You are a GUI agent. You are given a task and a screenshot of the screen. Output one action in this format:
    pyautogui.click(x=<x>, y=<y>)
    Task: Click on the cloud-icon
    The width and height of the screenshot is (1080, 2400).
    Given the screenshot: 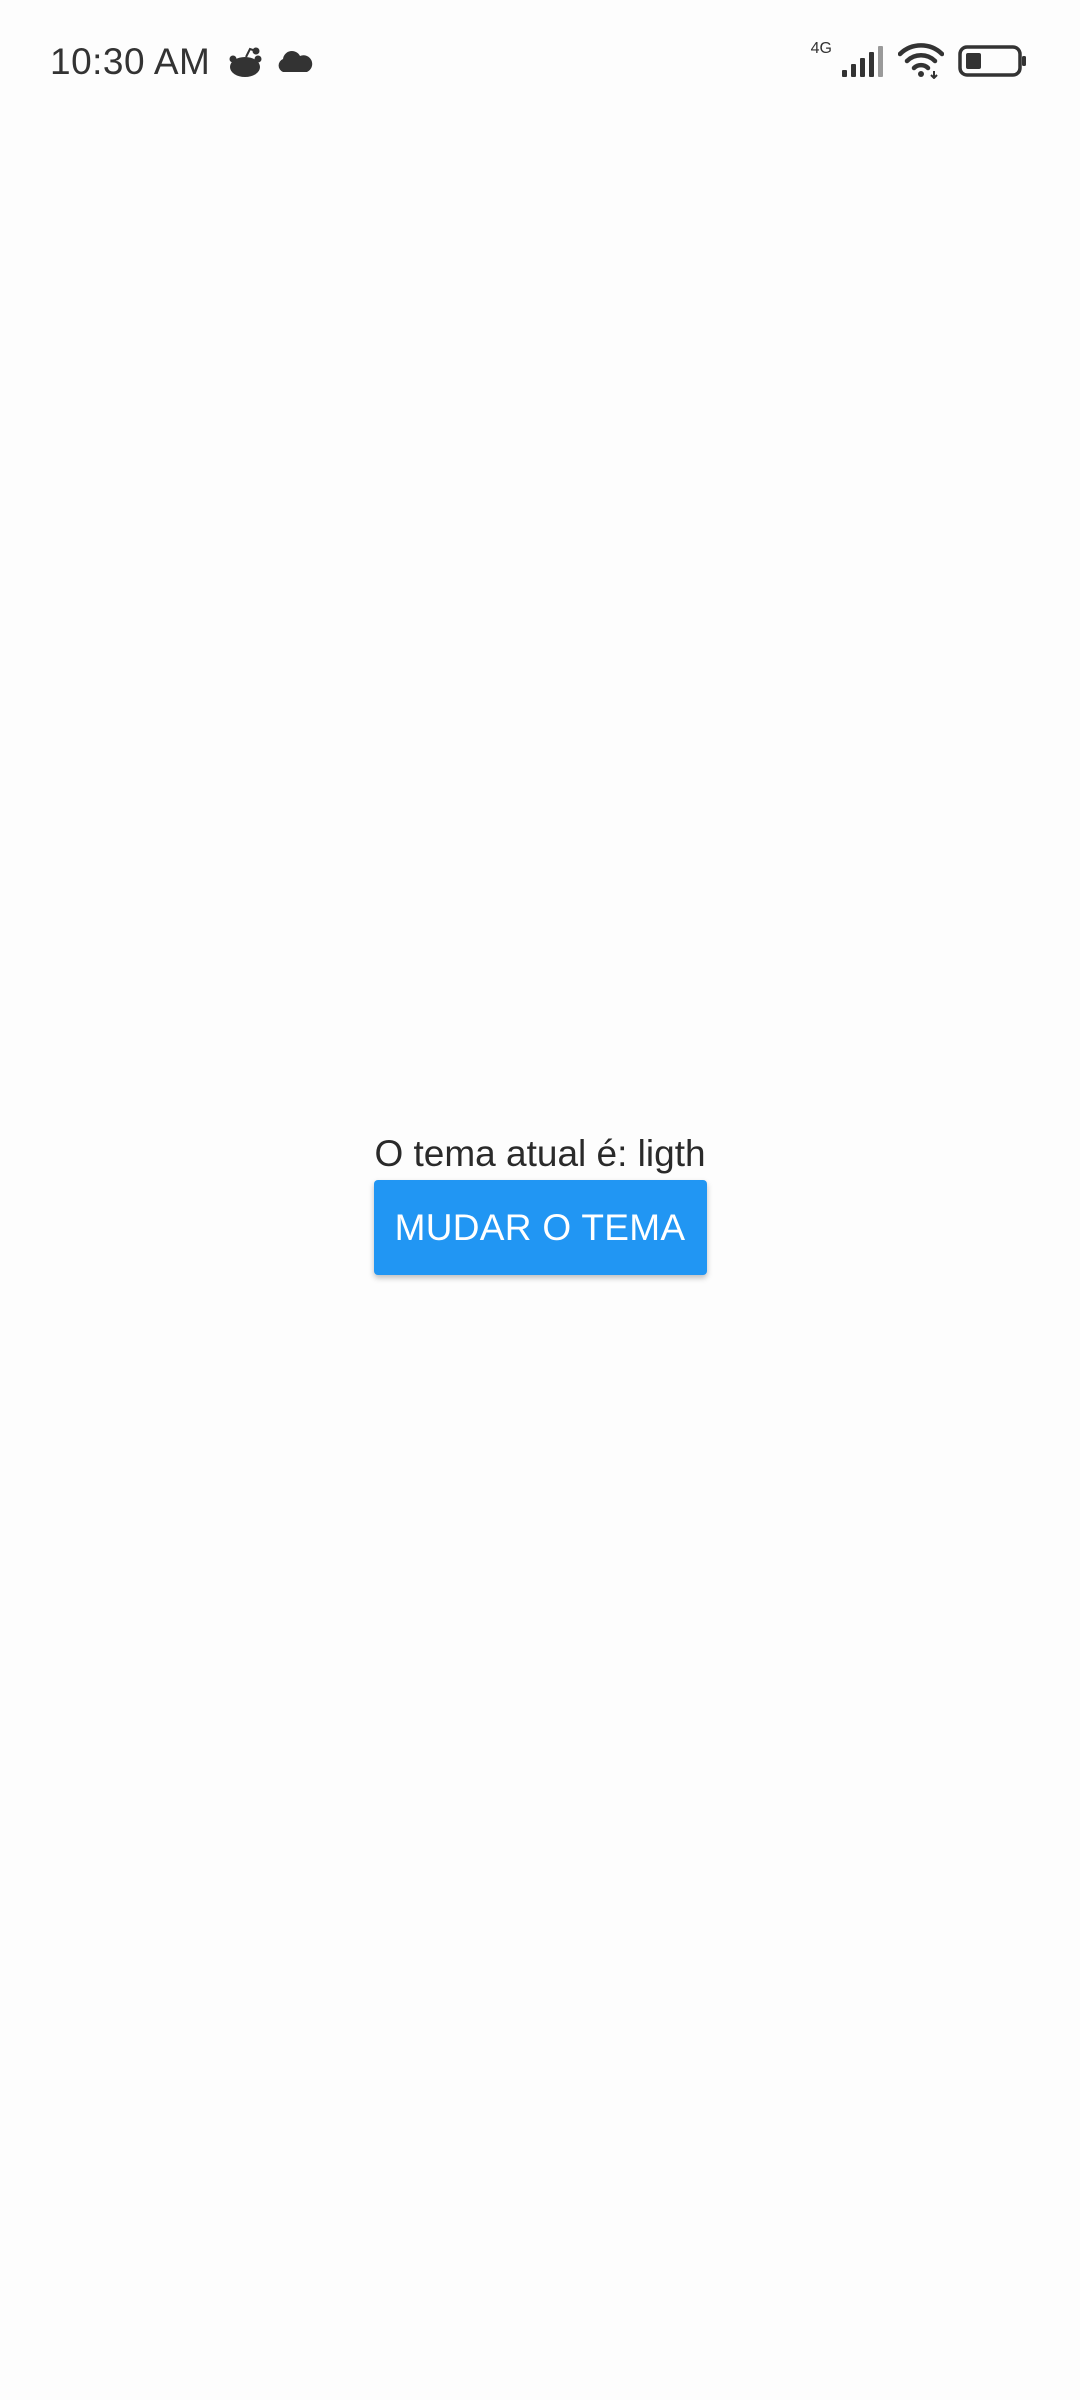 What is the action you would take?
    pyautogui.click(x=294, y=62)
    